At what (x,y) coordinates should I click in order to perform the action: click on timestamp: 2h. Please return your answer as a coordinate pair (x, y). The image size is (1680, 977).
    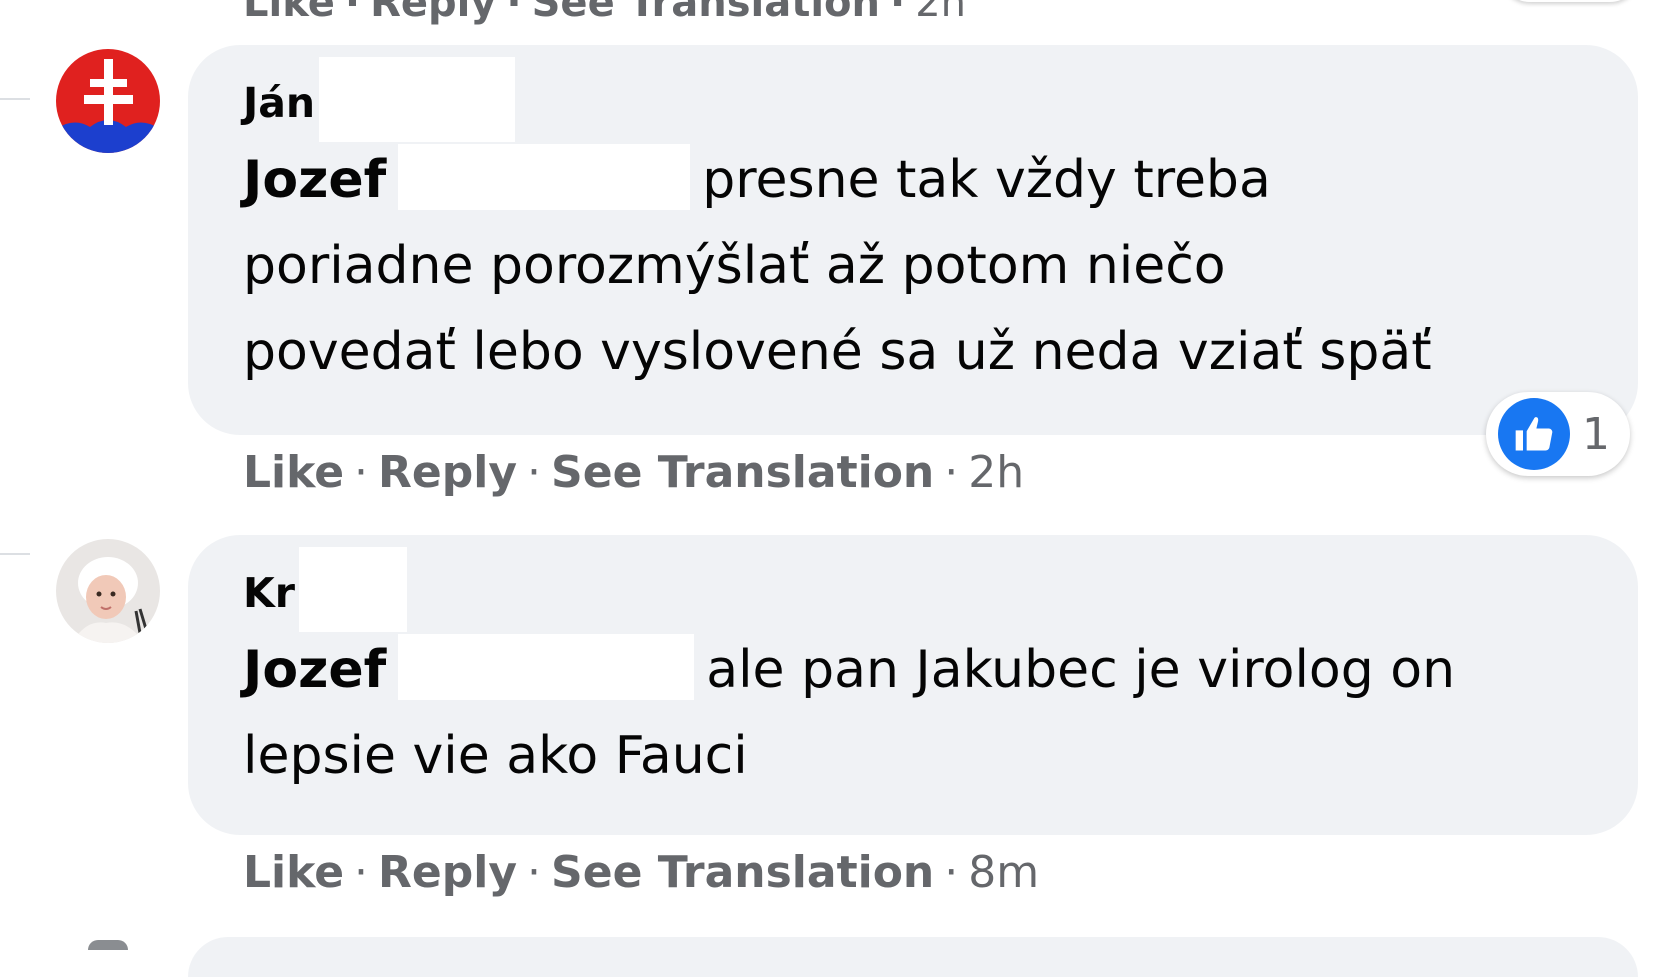
    Looking at the image, I should click on (996, 472).